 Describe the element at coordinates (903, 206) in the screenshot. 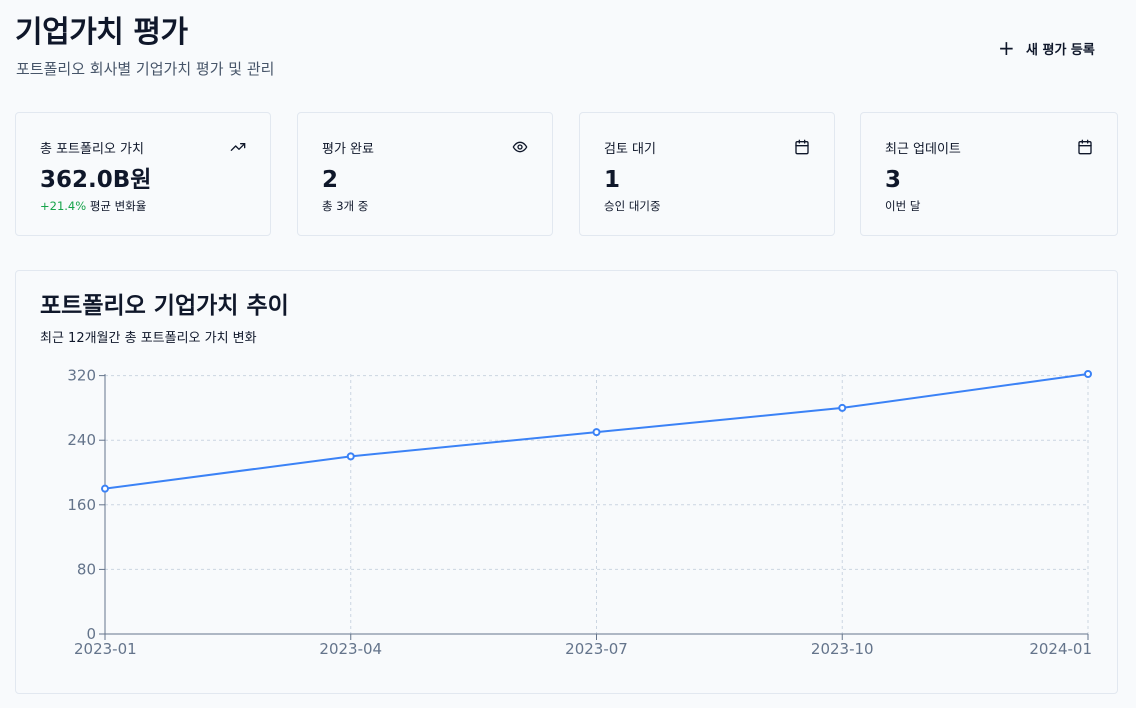

I see `stat-card-note: 이번 달` at that location.